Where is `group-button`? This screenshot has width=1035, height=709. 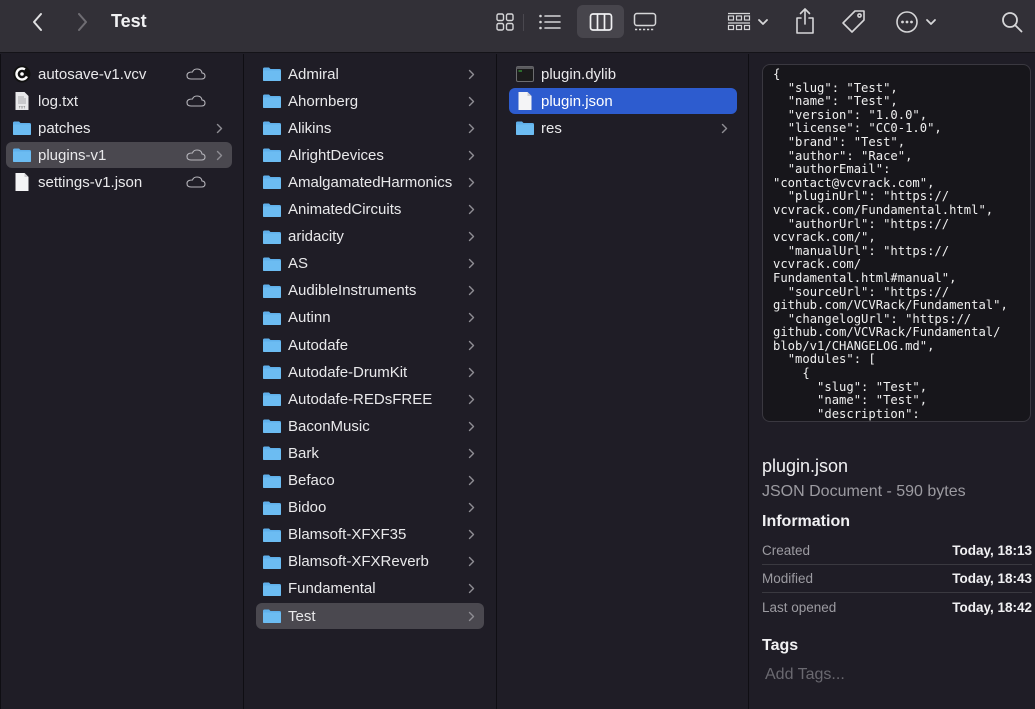
group-button is located at coordinates (748, 22).